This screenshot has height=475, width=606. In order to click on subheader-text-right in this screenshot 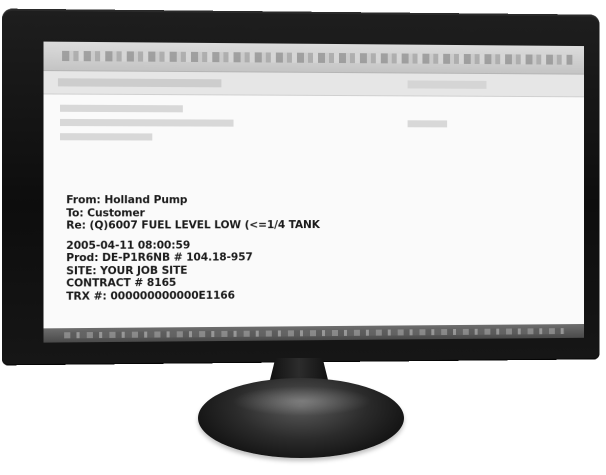, I will do `click(447, 84)`.